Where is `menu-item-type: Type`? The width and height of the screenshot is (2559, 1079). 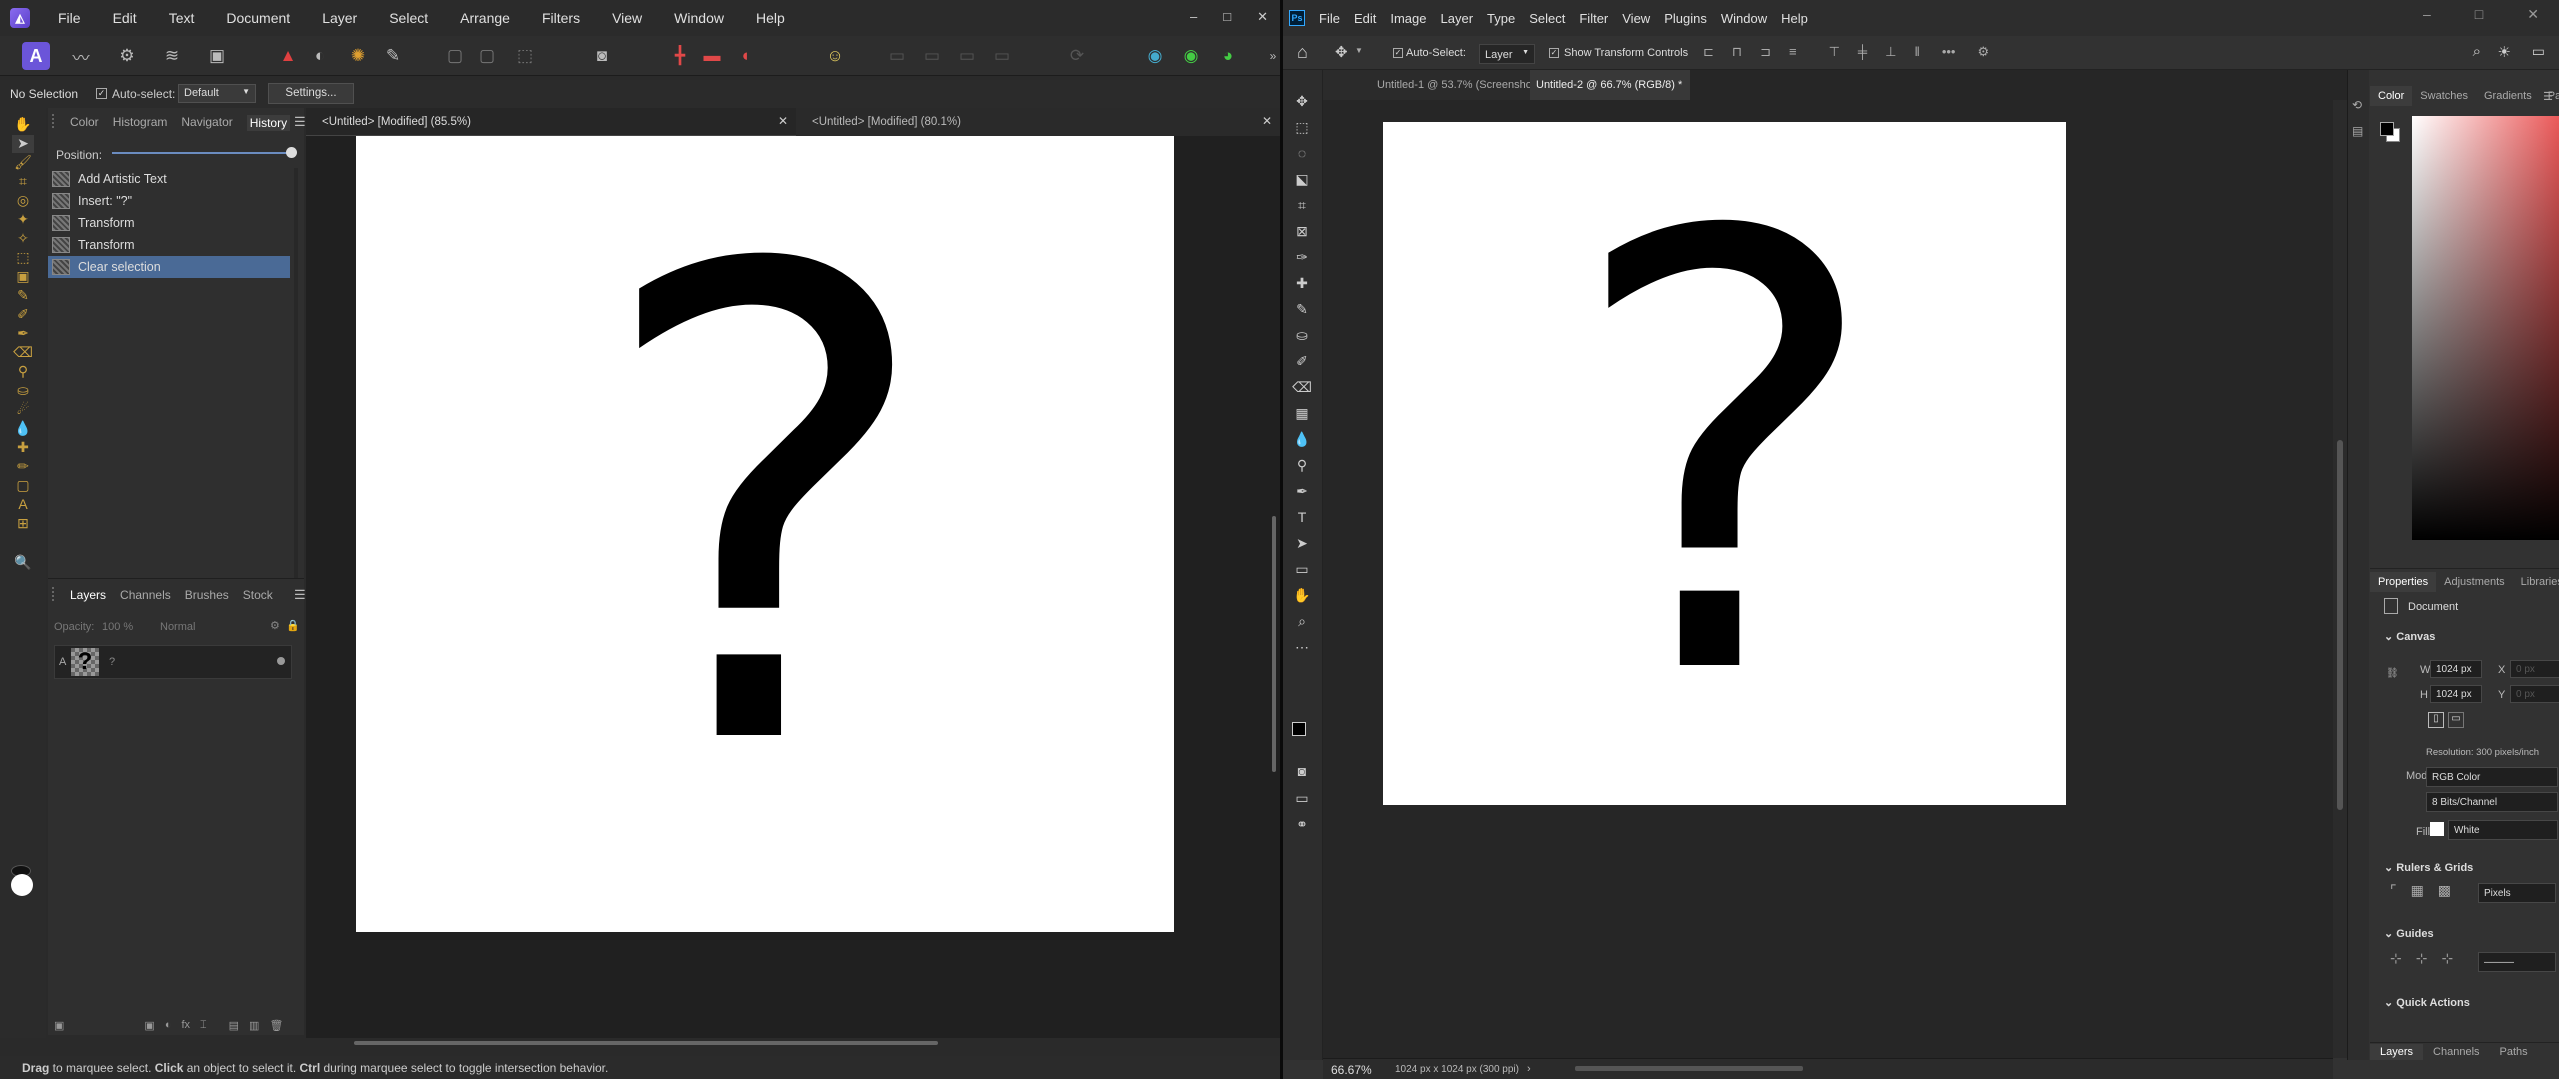
menu-item-type: Type is located at coordinates (1501, 18).